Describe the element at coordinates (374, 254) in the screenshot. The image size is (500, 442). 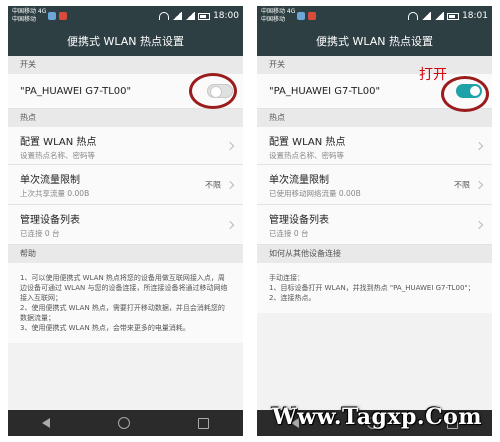
I see `section-header-connect: 如何从其他设备连接` at that location.